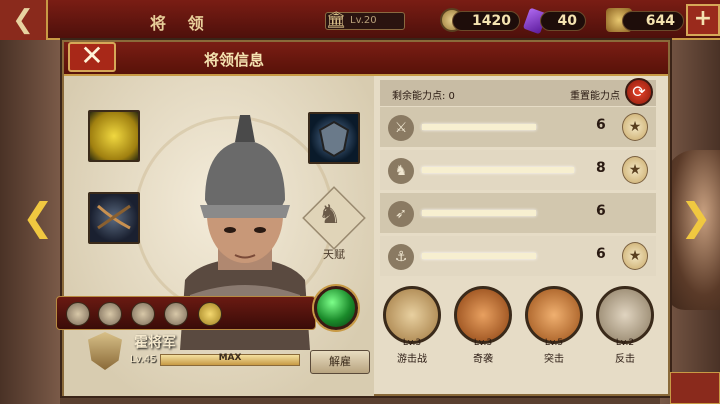 This screenshot has height=404, width=720. Describe the element at coordinates (696, 217) in the screenshot. I see `next-general-arrow-icon: ❯` at that location.